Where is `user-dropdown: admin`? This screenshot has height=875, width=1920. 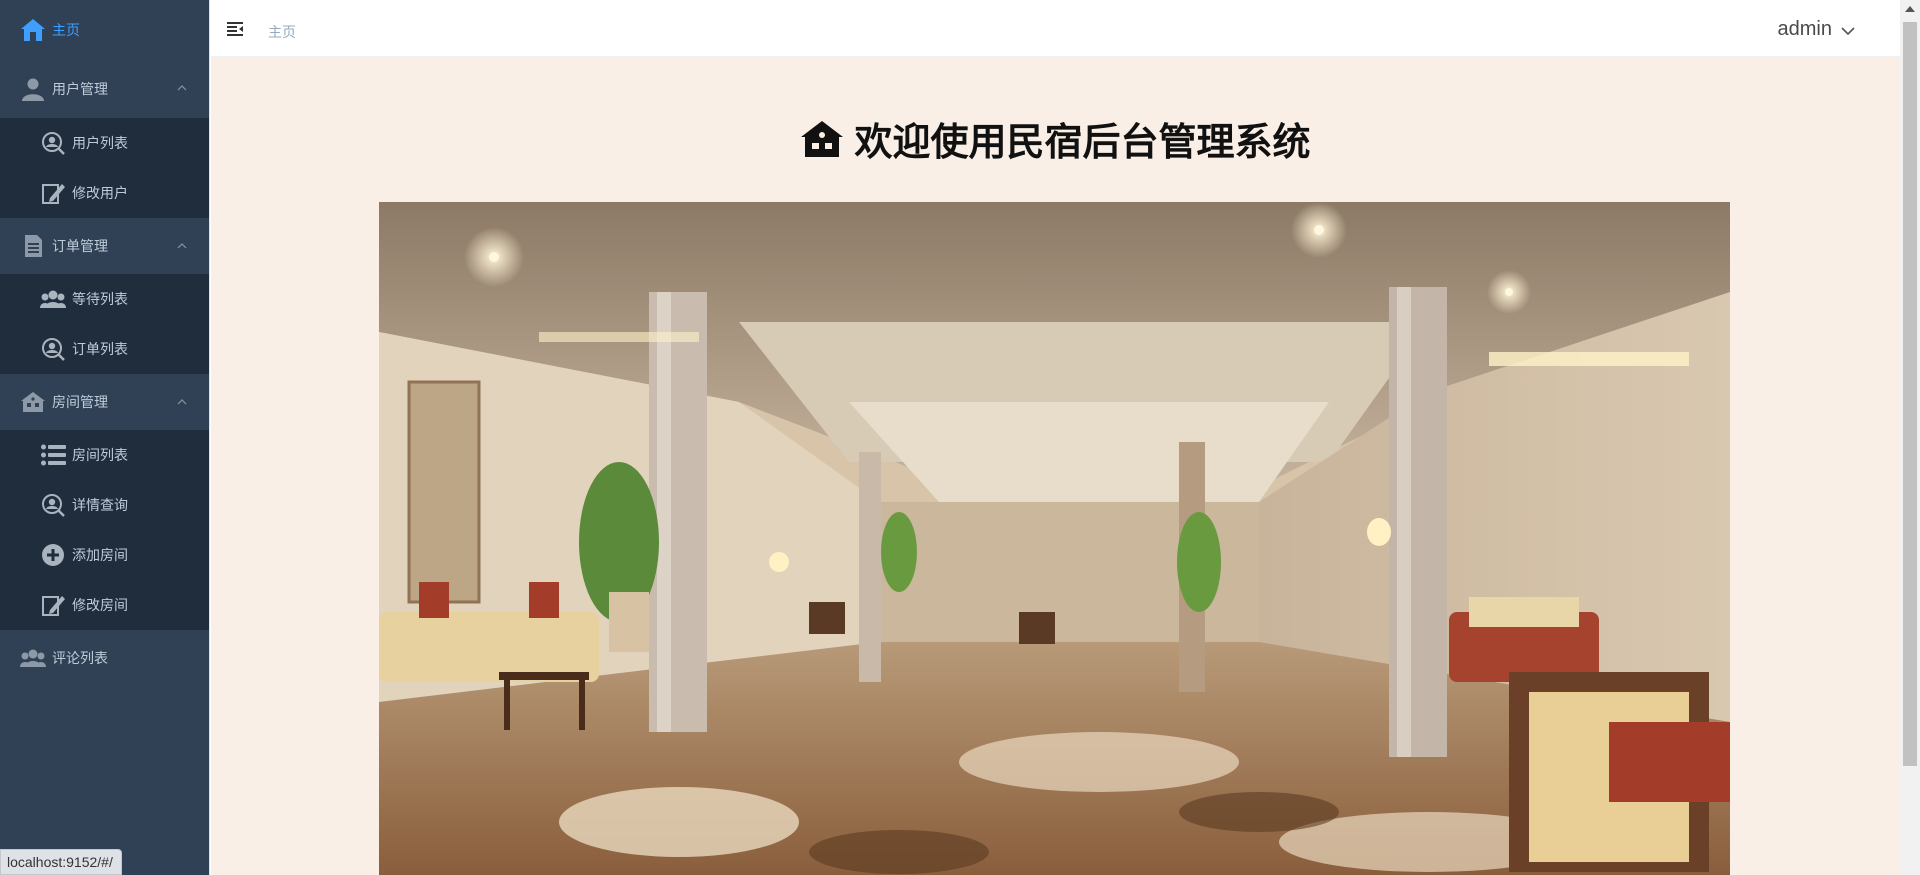 user-dropdown: admin is located at coordinates (1817, 29).